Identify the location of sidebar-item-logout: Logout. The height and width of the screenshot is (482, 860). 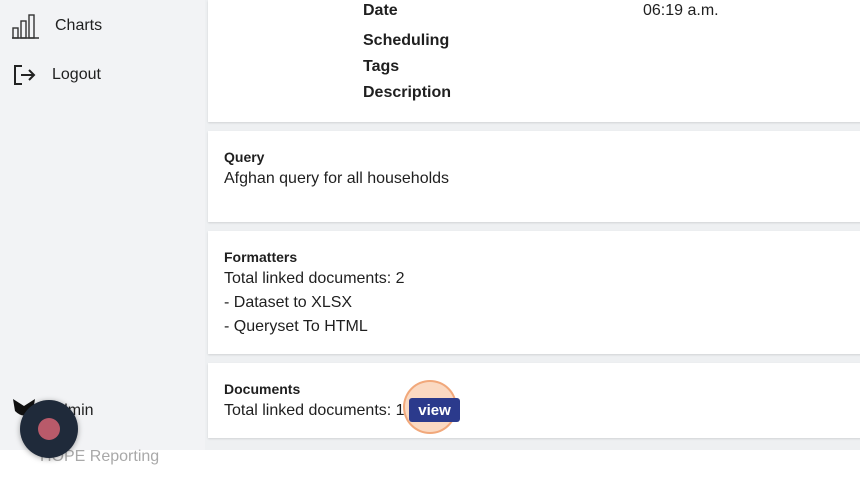
(56, 75).